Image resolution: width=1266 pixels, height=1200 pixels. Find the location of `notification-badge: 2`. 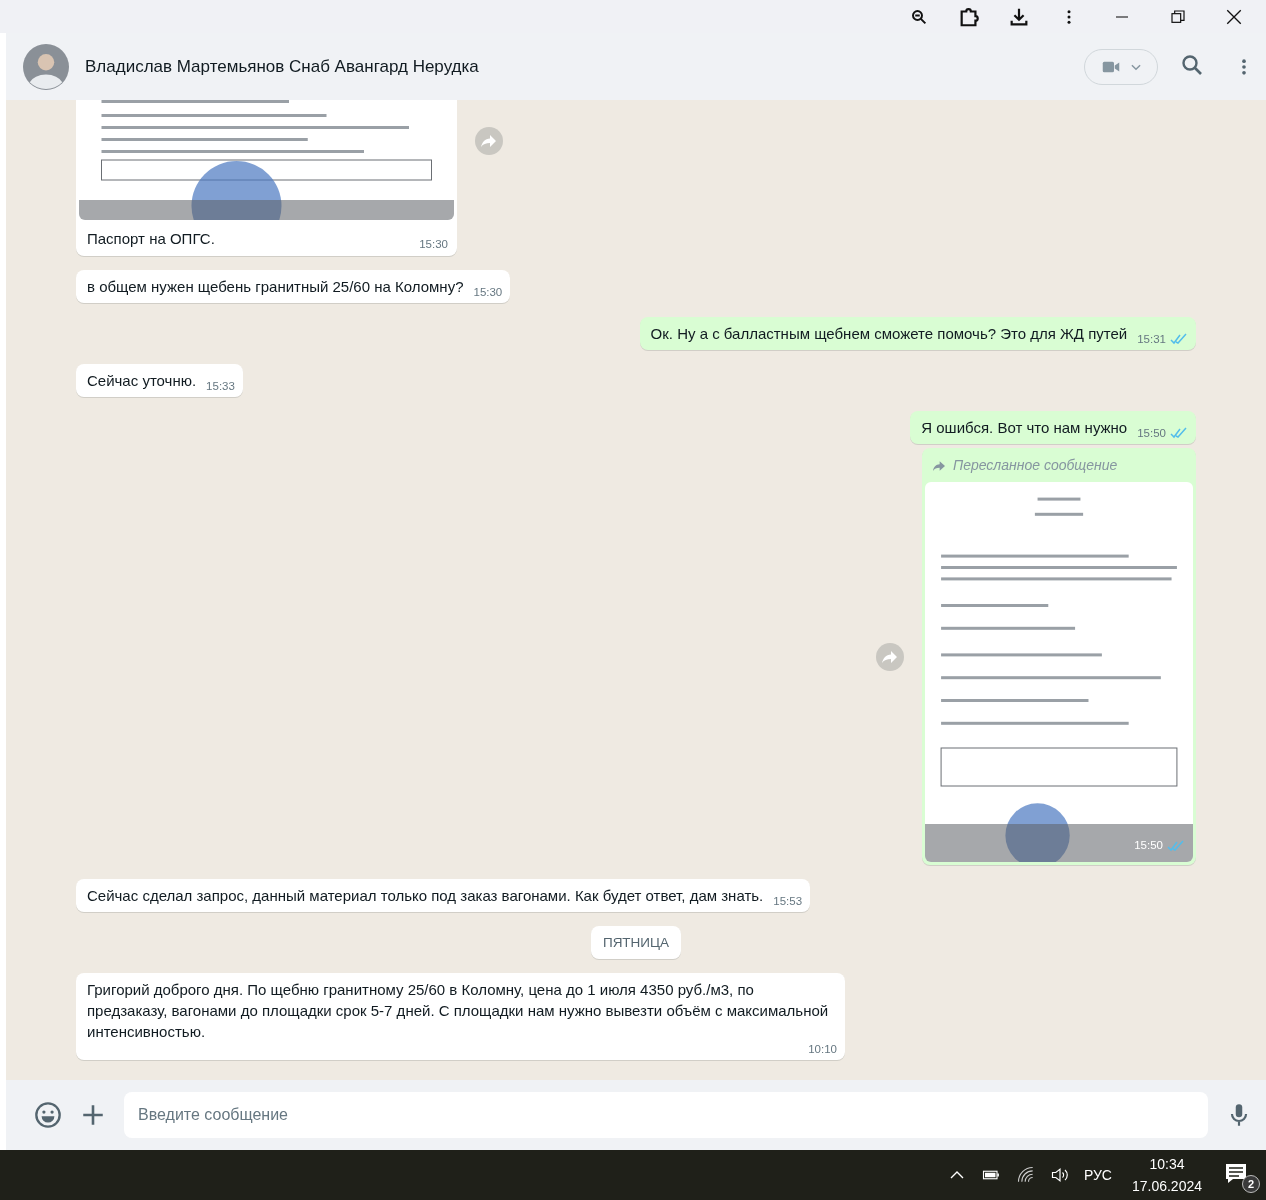

notification-badge: 2 is located at coordinates (1251, 1184).